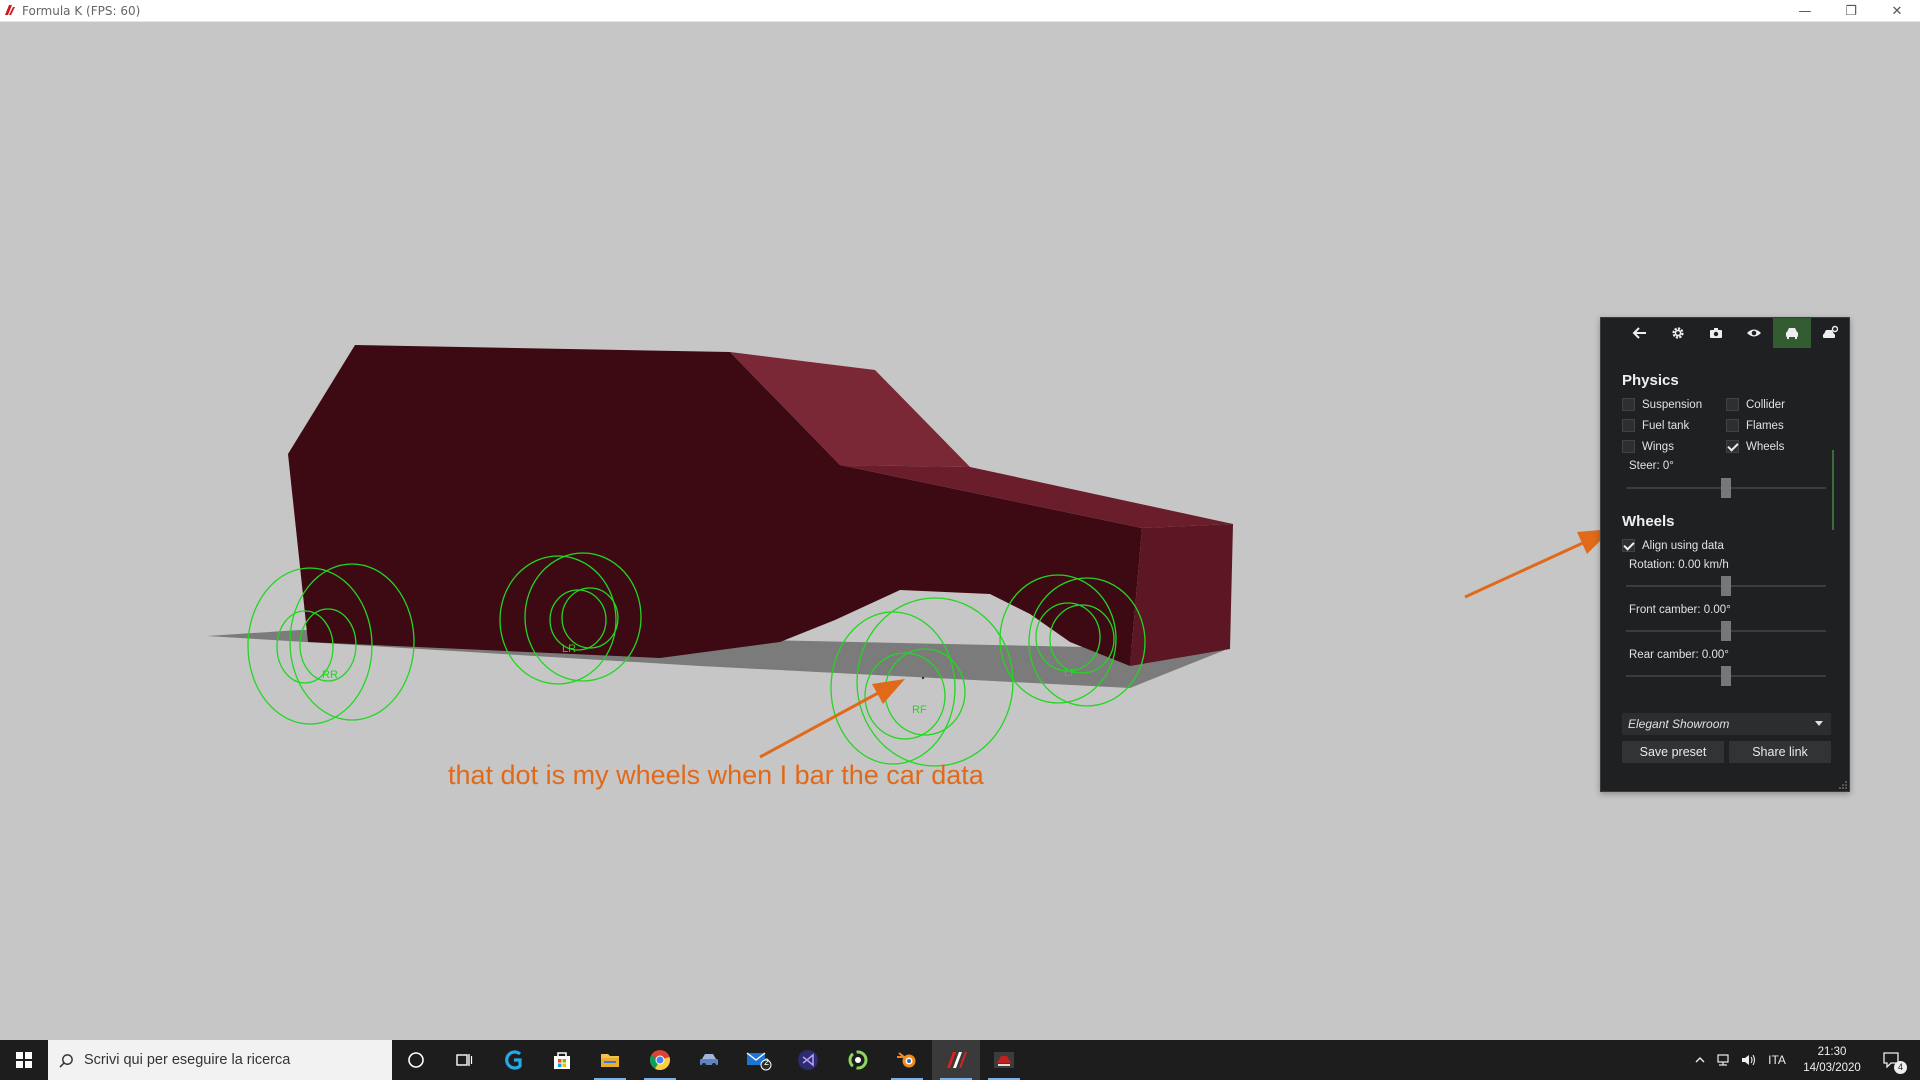 This screenshot has height=1080, width=1920. What do you see at coordinates (759, 1060) in the screenshot?
I see `taskbar-app-mail: 2` at bounding box center [759, 1060].